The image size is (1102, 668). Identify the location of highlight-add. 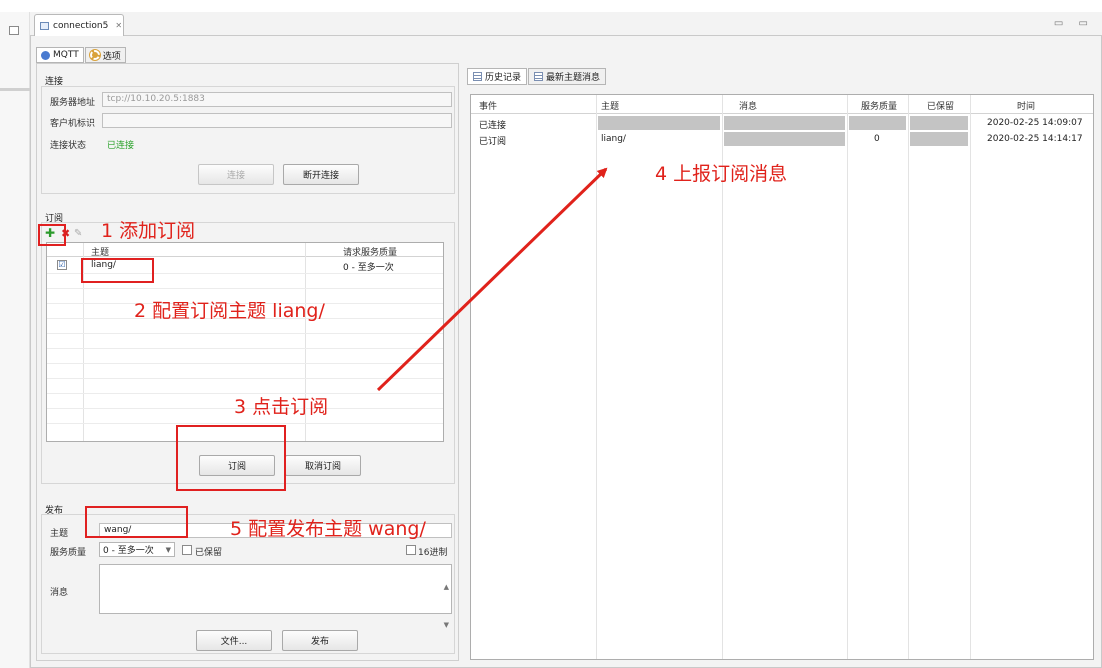
(52, 235).